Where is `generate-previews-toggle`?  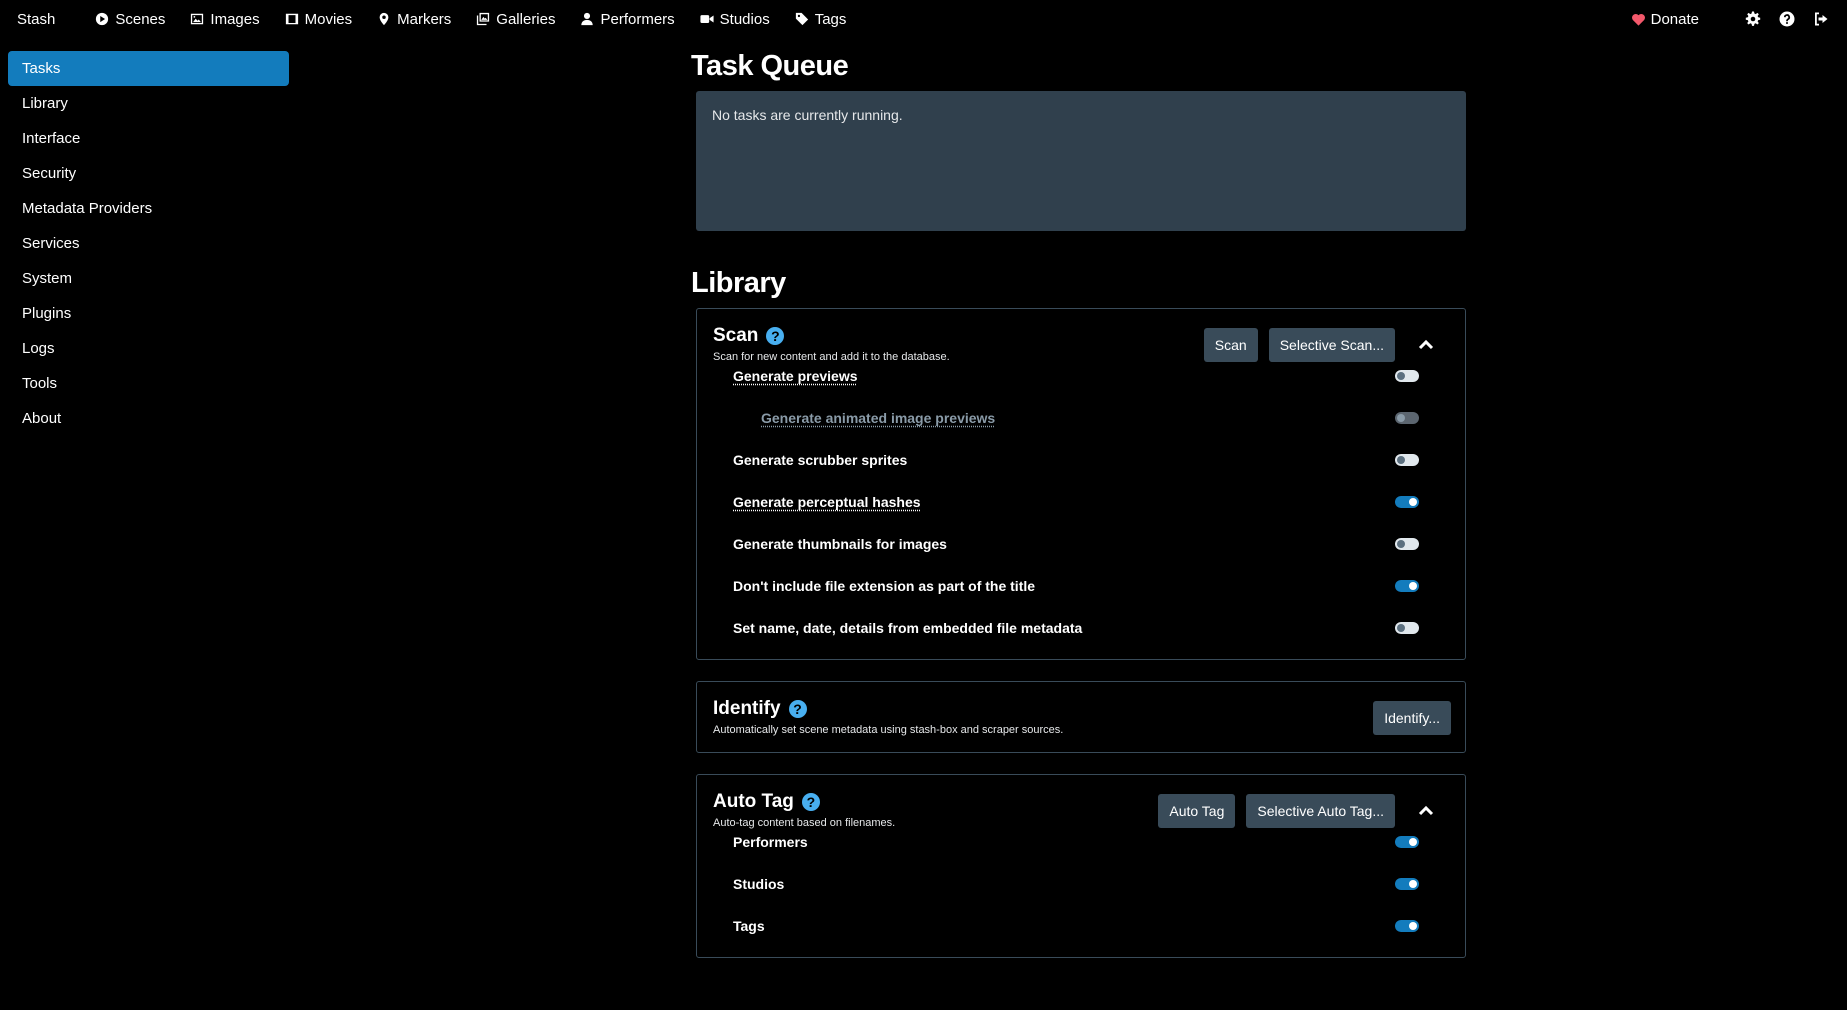 generate-previews-toggle is located at coordinates (1407, 376).